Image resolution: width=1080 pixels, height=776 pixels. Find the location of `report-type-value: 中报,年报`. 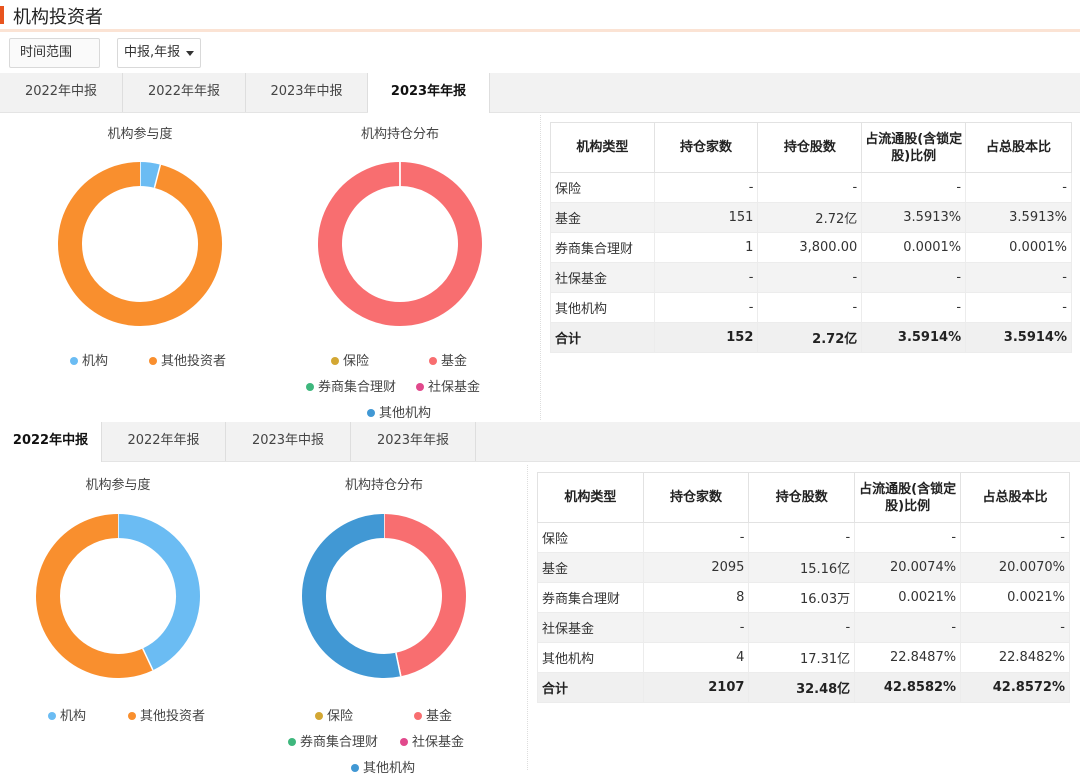

report-type-value: 中报,年报 is located at coordinates (152, 52).